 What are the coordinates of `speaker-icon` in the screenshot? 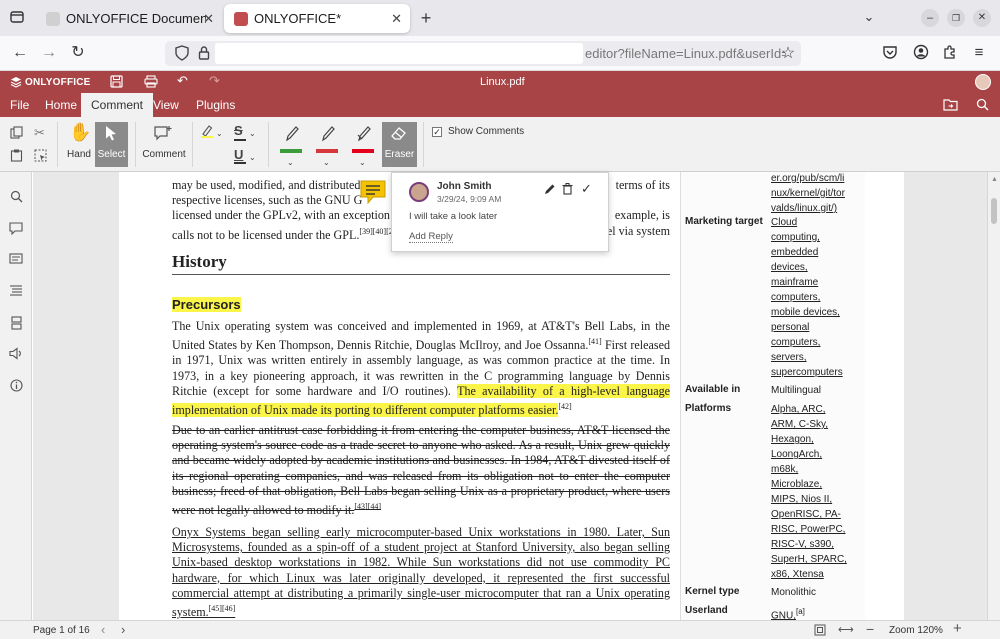 It's located at (16, 354).